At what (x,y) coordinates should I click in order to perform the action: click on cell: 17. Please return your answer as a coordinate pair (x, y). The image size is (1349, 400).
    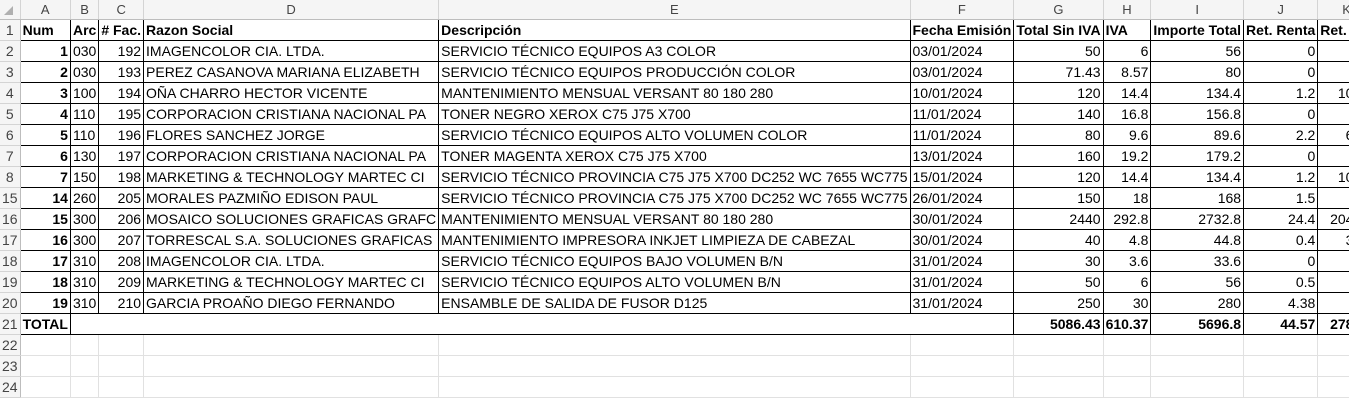
    Looking at the image, I should click on (45, 261).